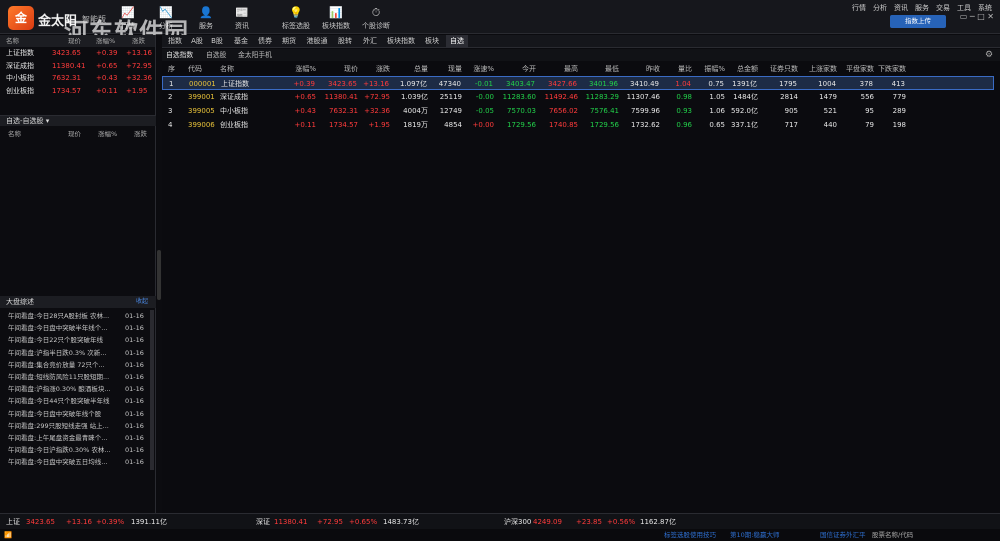 The height and width of the screenshot is (541, 1000). I want to click on header-cell: 最高, so click(571, 69).